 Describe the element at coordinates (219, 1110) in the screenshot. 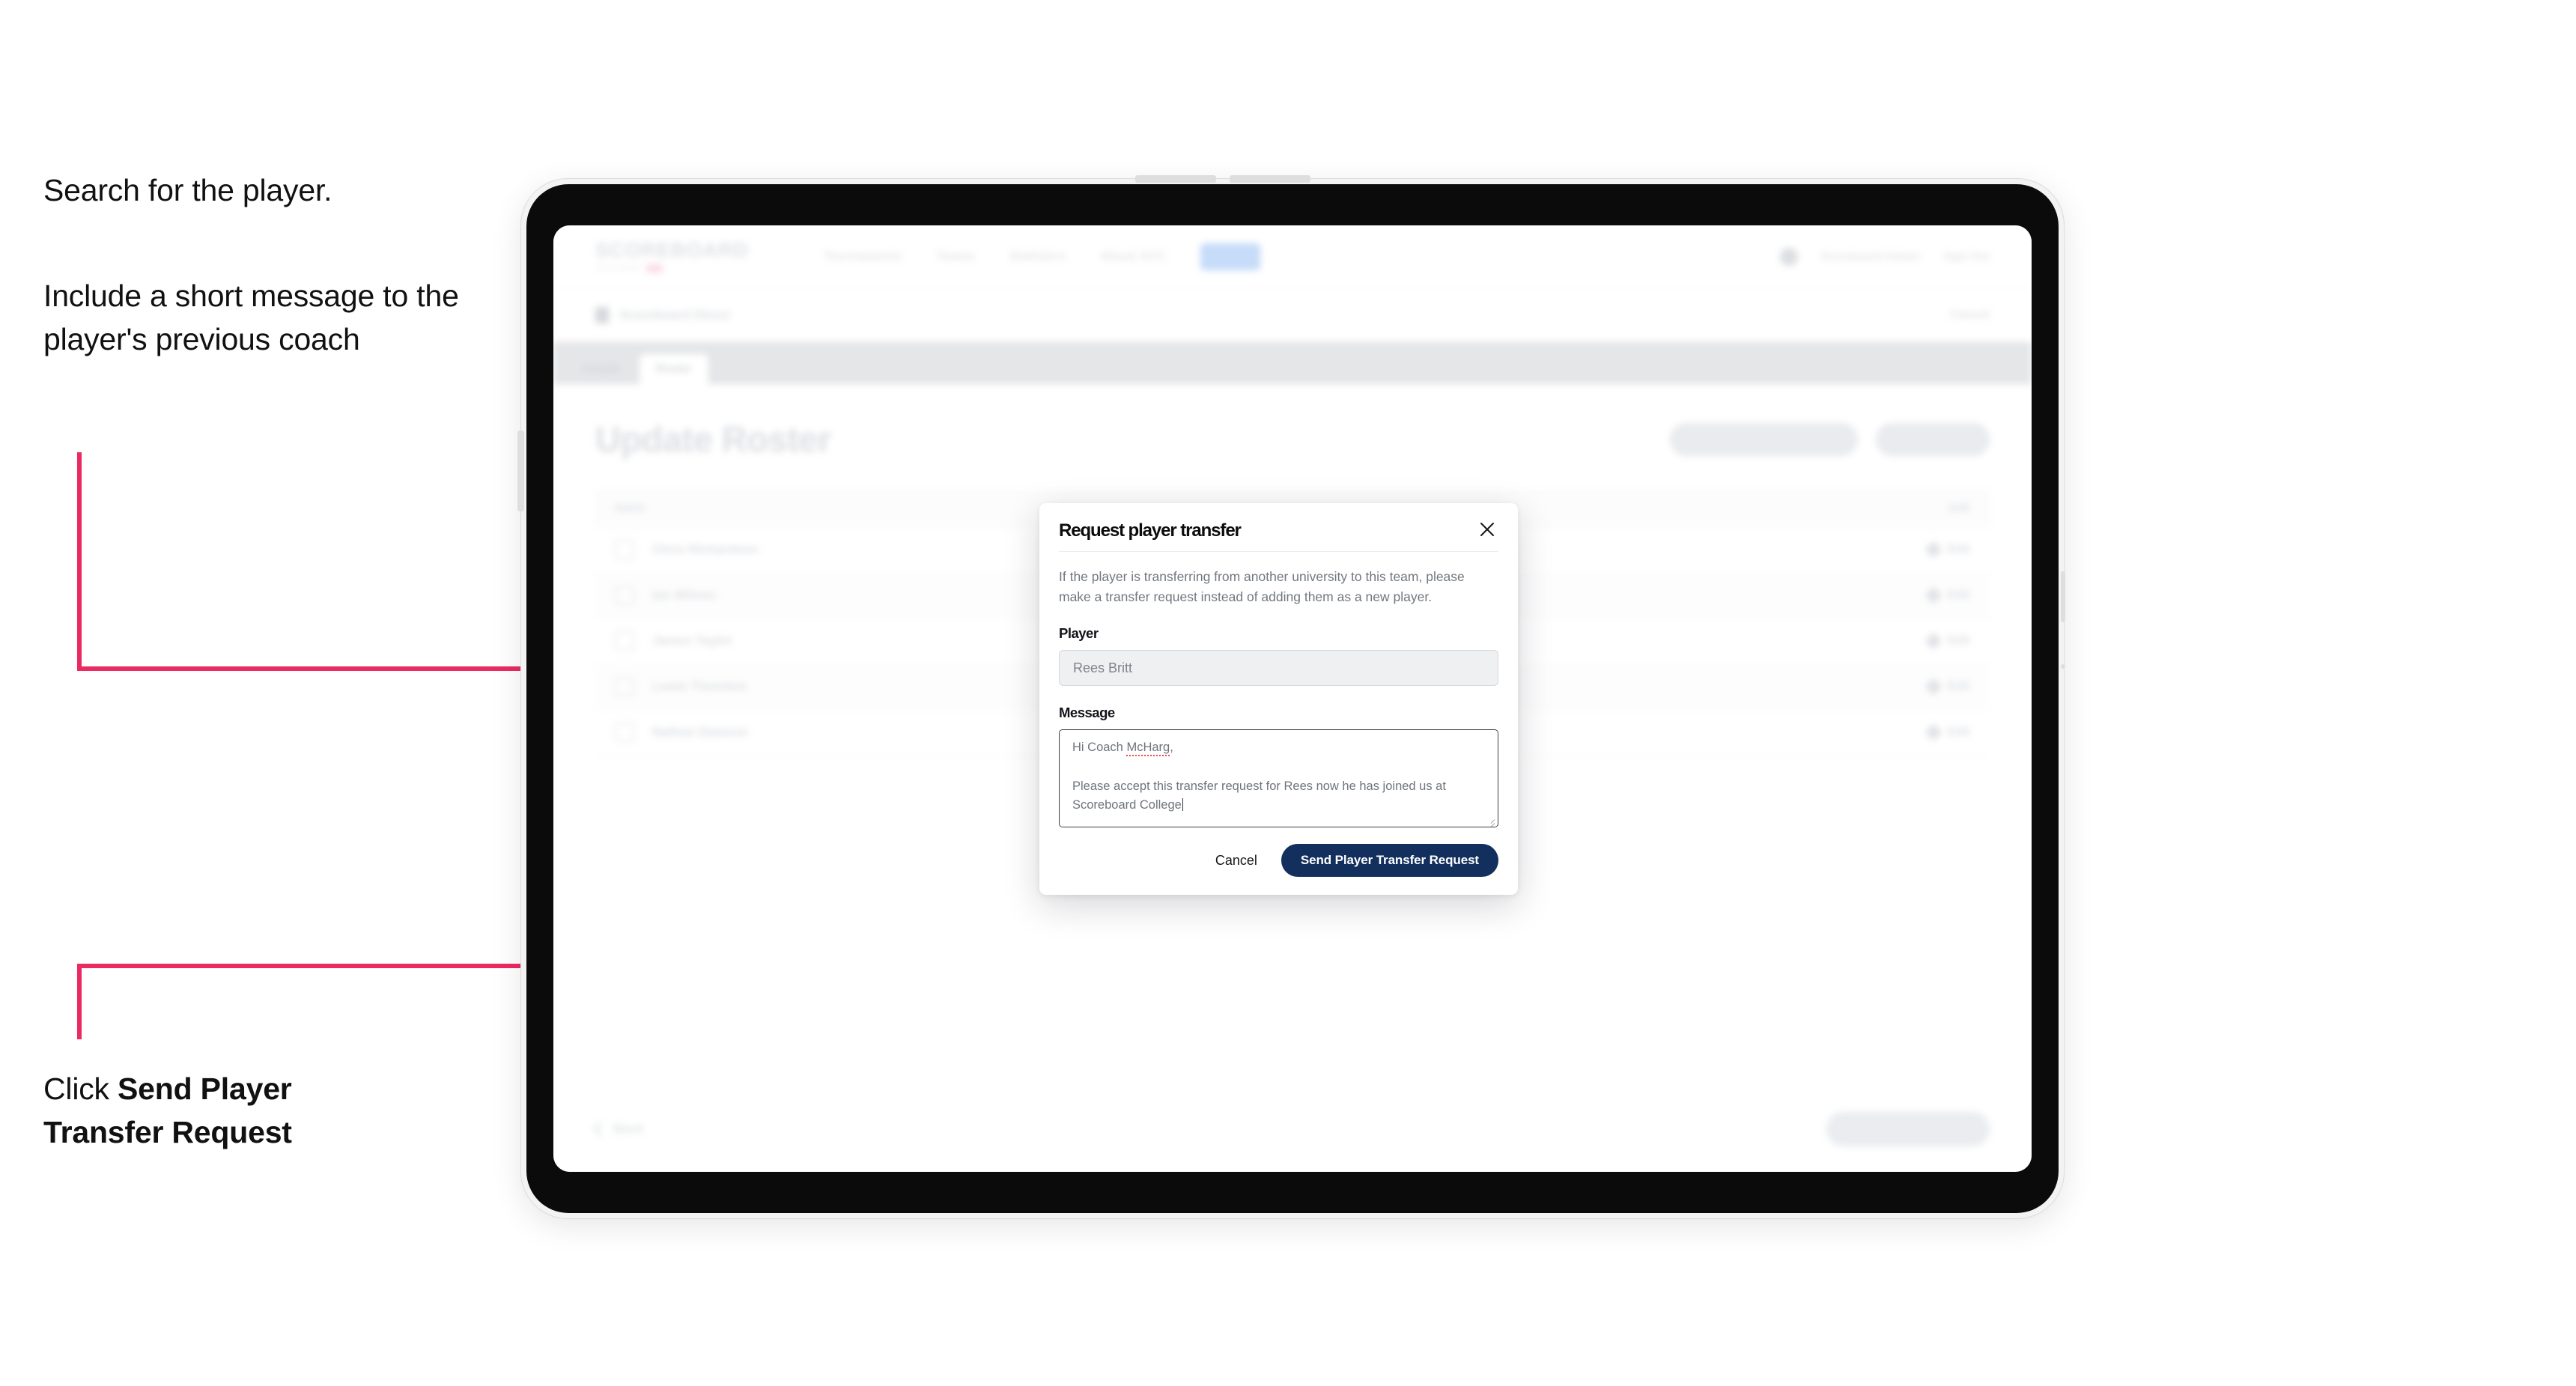

I see `annotation-click-send: Click Send Player Transfer Request` at that location.